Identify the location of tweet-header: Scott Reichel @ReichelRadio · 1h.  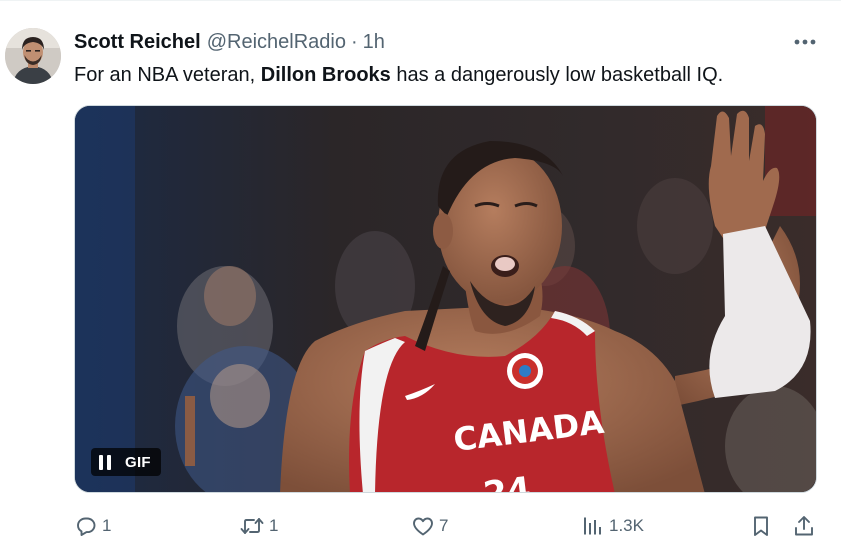
(229, 42).